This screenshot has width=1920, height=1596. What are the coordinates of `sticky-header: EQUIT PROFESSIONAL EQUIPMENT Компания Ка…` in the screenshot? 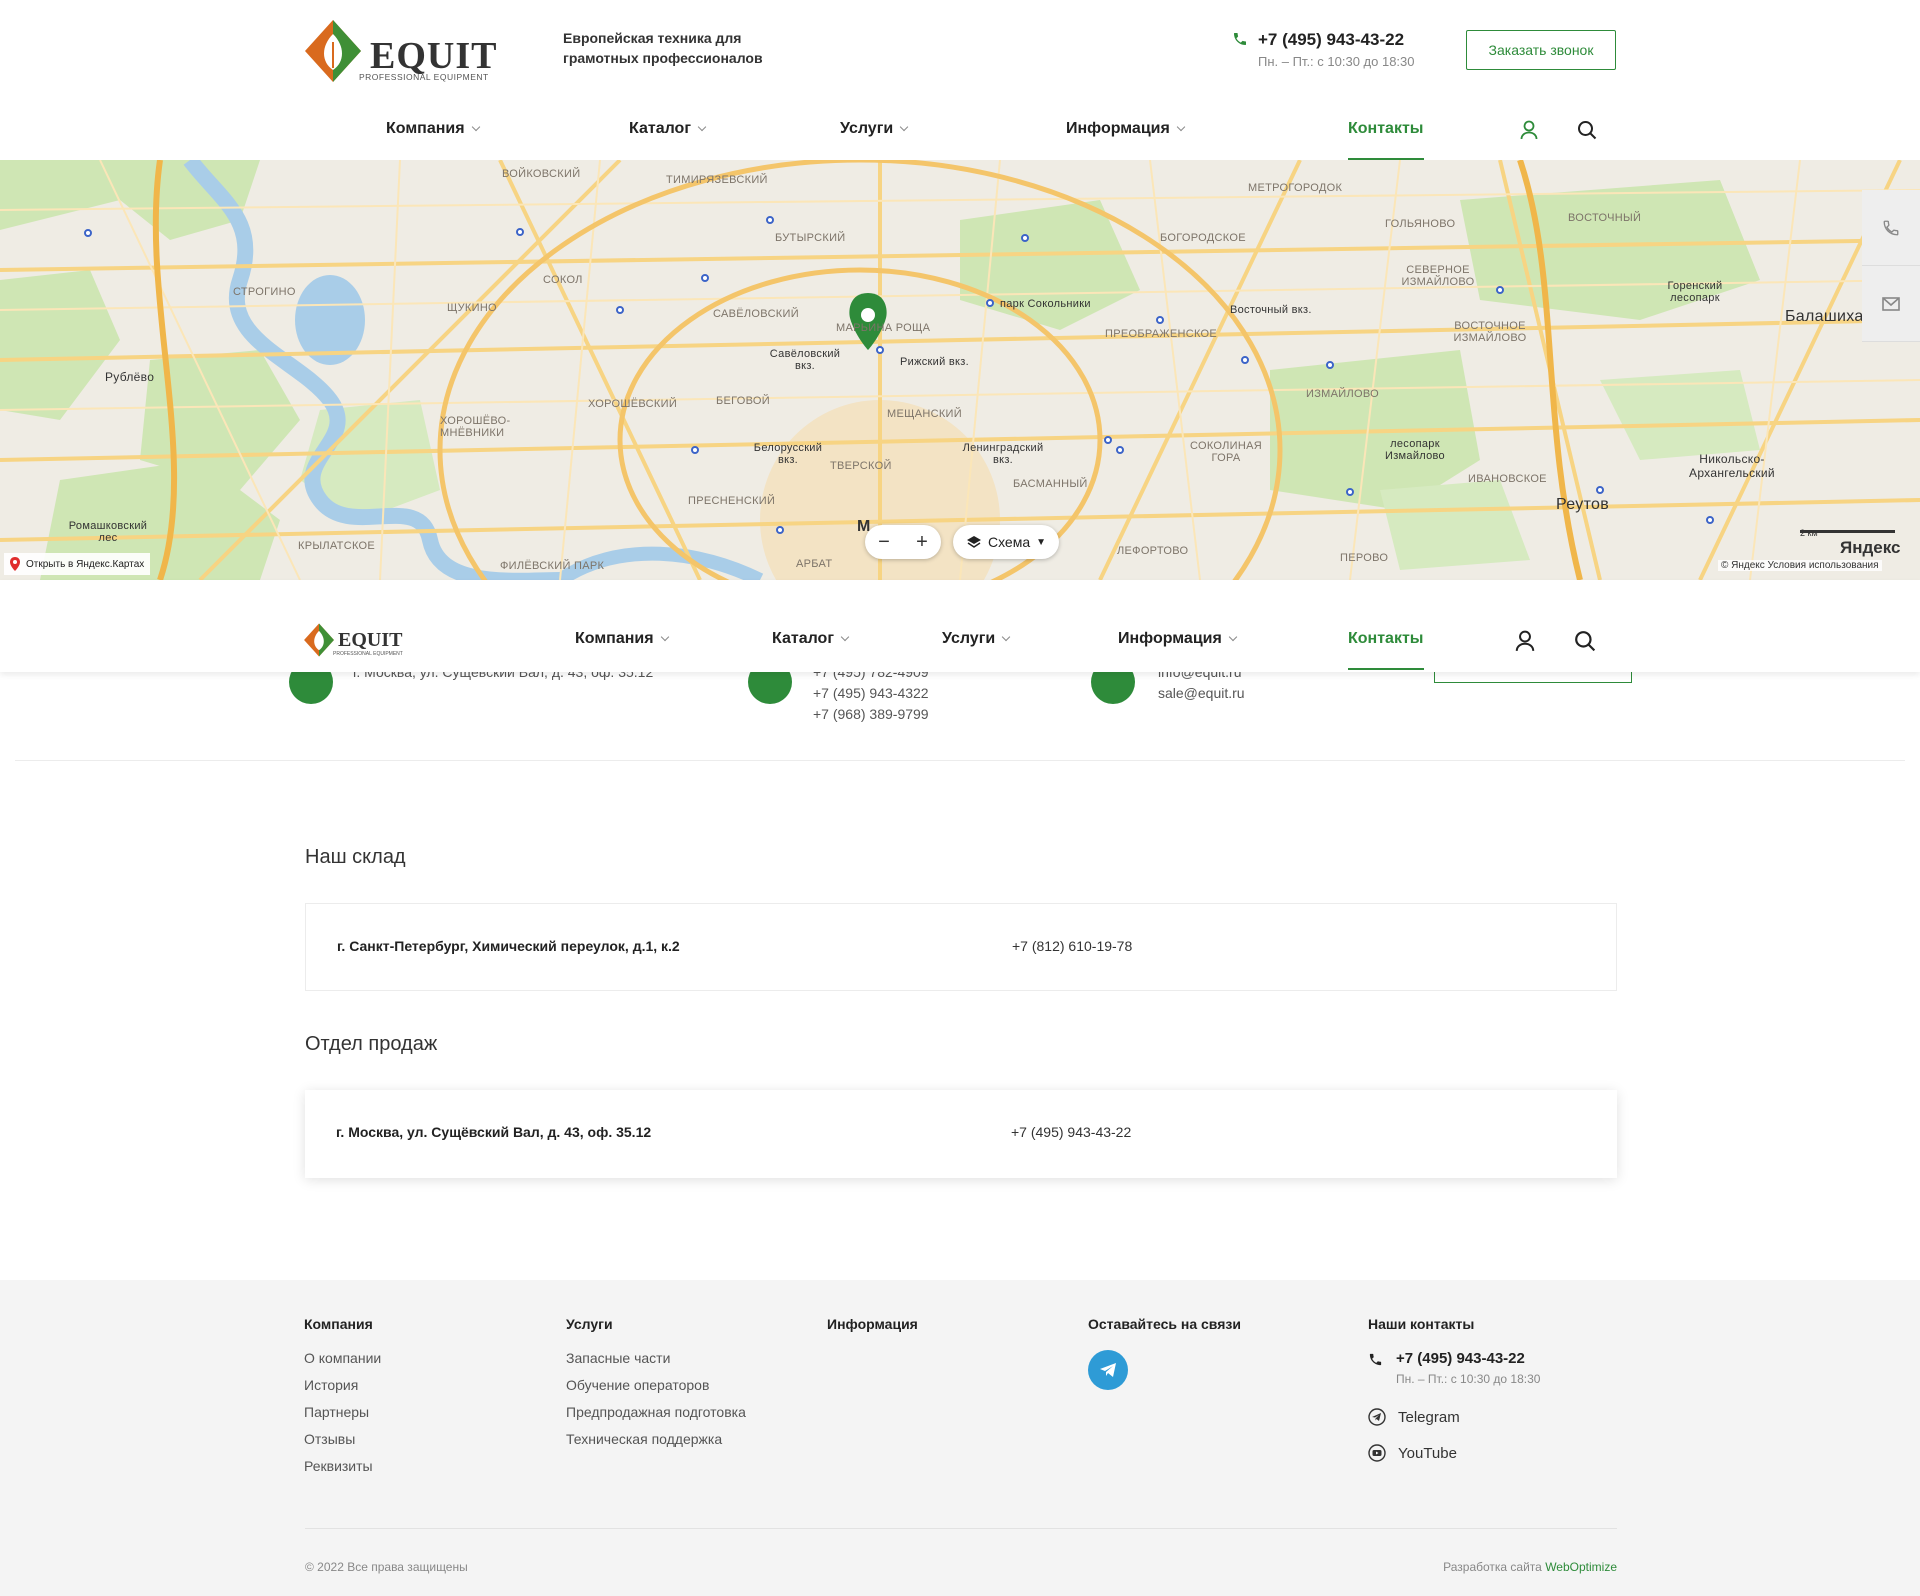 It's located at (960, 626).